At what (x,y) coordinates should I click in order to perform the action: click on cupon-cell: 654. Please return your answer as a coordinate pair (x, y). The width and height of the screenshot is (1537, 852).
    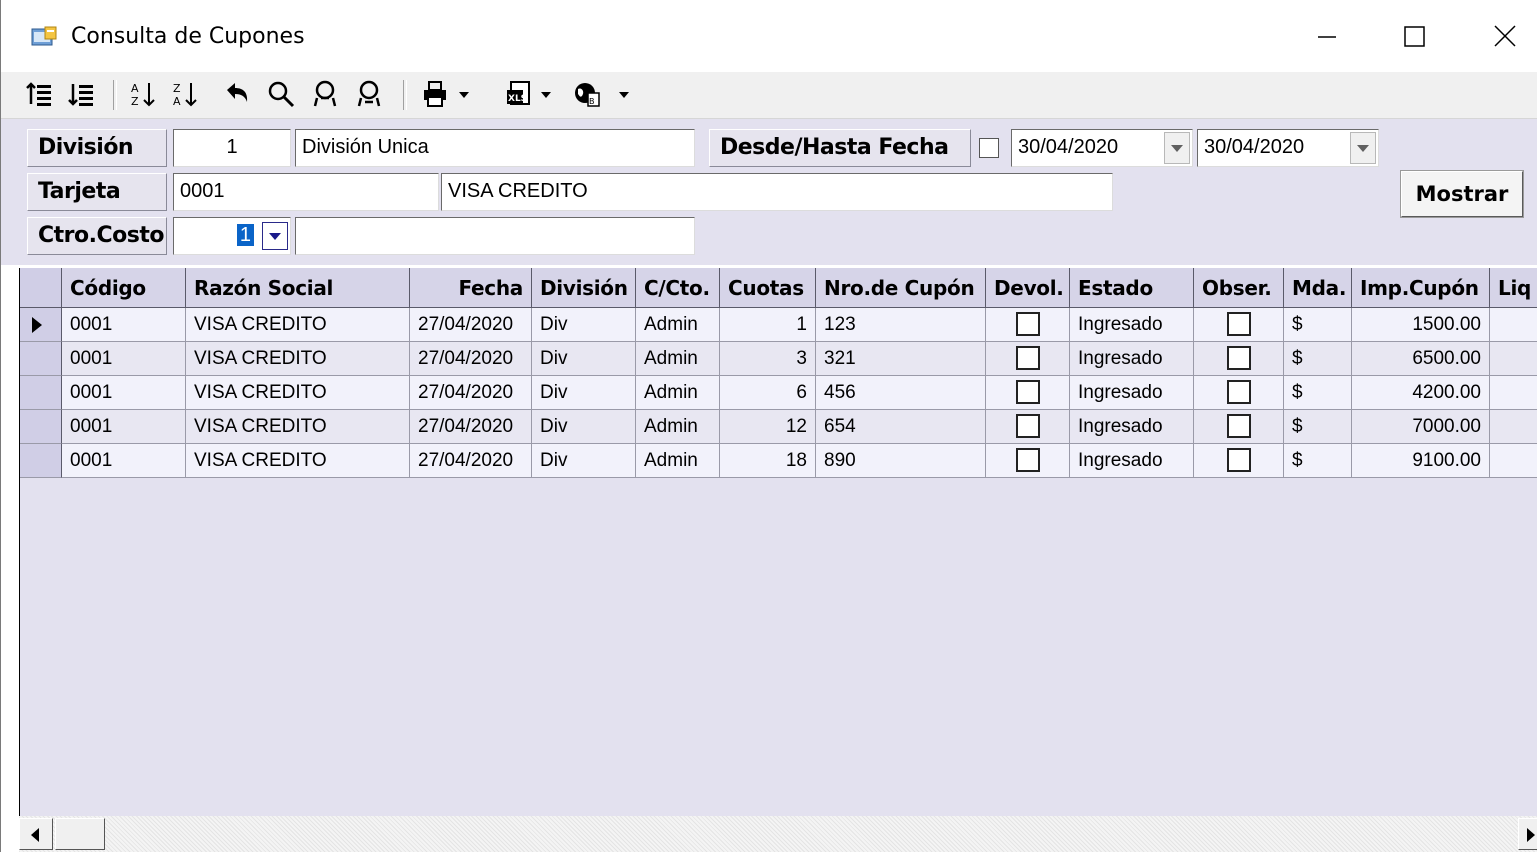
    Looking at the image, I should click on (901, 427).